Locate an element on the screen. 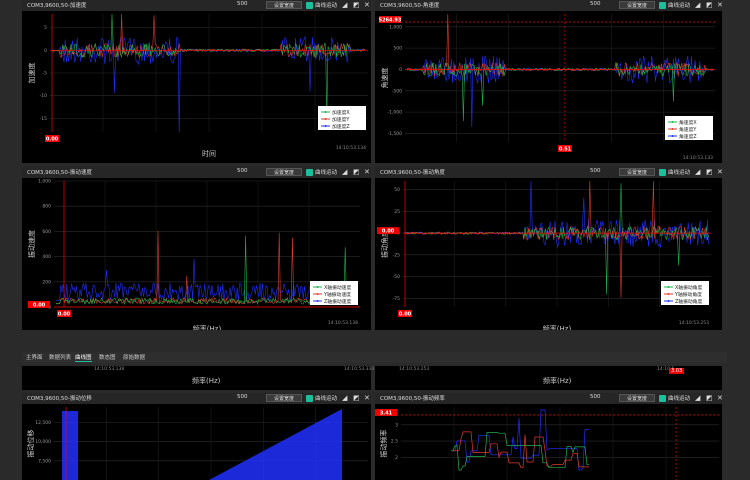 The width and height of the screenshot is (750, 480). y-axis-label: 振动频率 is located at coordinates (383, 444).